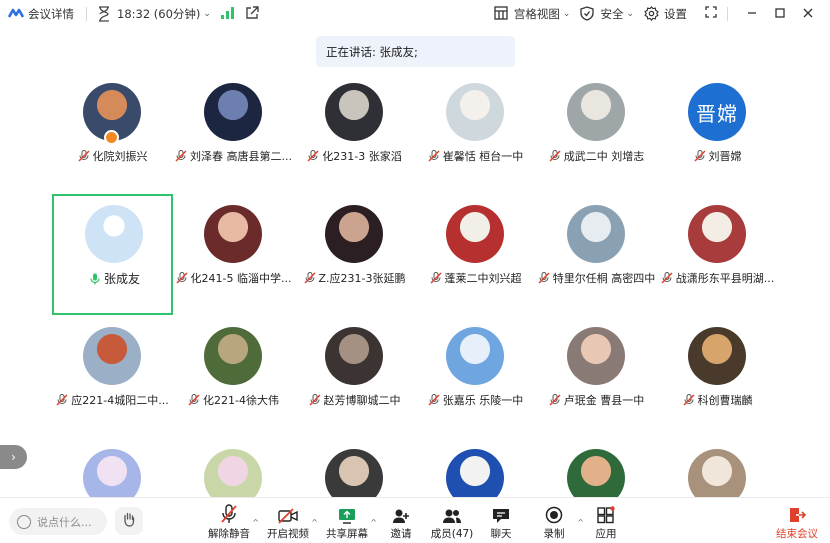  I want to click on participant-tile: 张成友, so click(112, 254).